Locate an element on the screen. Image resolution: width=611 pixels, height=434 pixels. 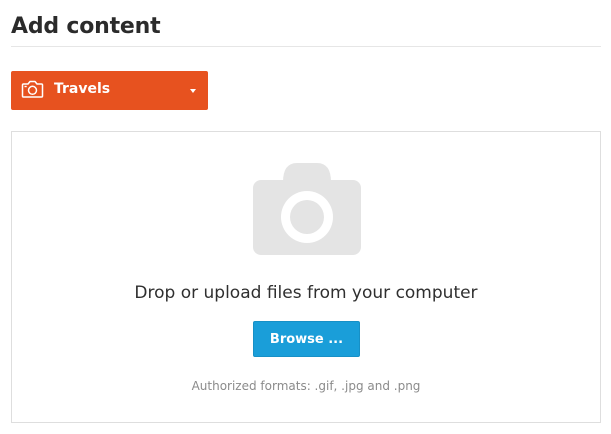
camera-placeholder-icon is located at coordinates (307, 209).